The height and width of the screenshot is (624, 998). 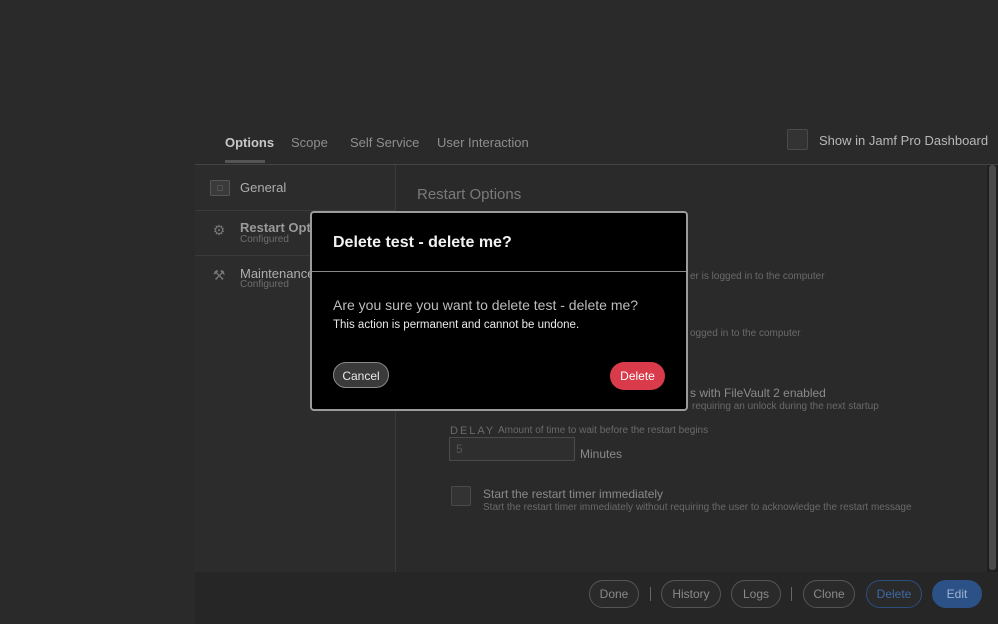 I want to click on minutes-label: Minutes, so click(x=601, y=454).